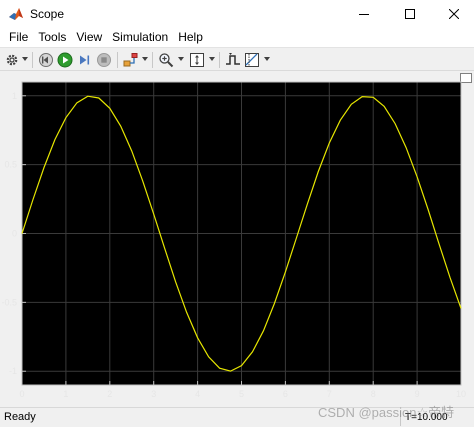  Describe the element at coordinates (10, 165) in the screenshot. I see `y-tick-label: 0.5` at that location.